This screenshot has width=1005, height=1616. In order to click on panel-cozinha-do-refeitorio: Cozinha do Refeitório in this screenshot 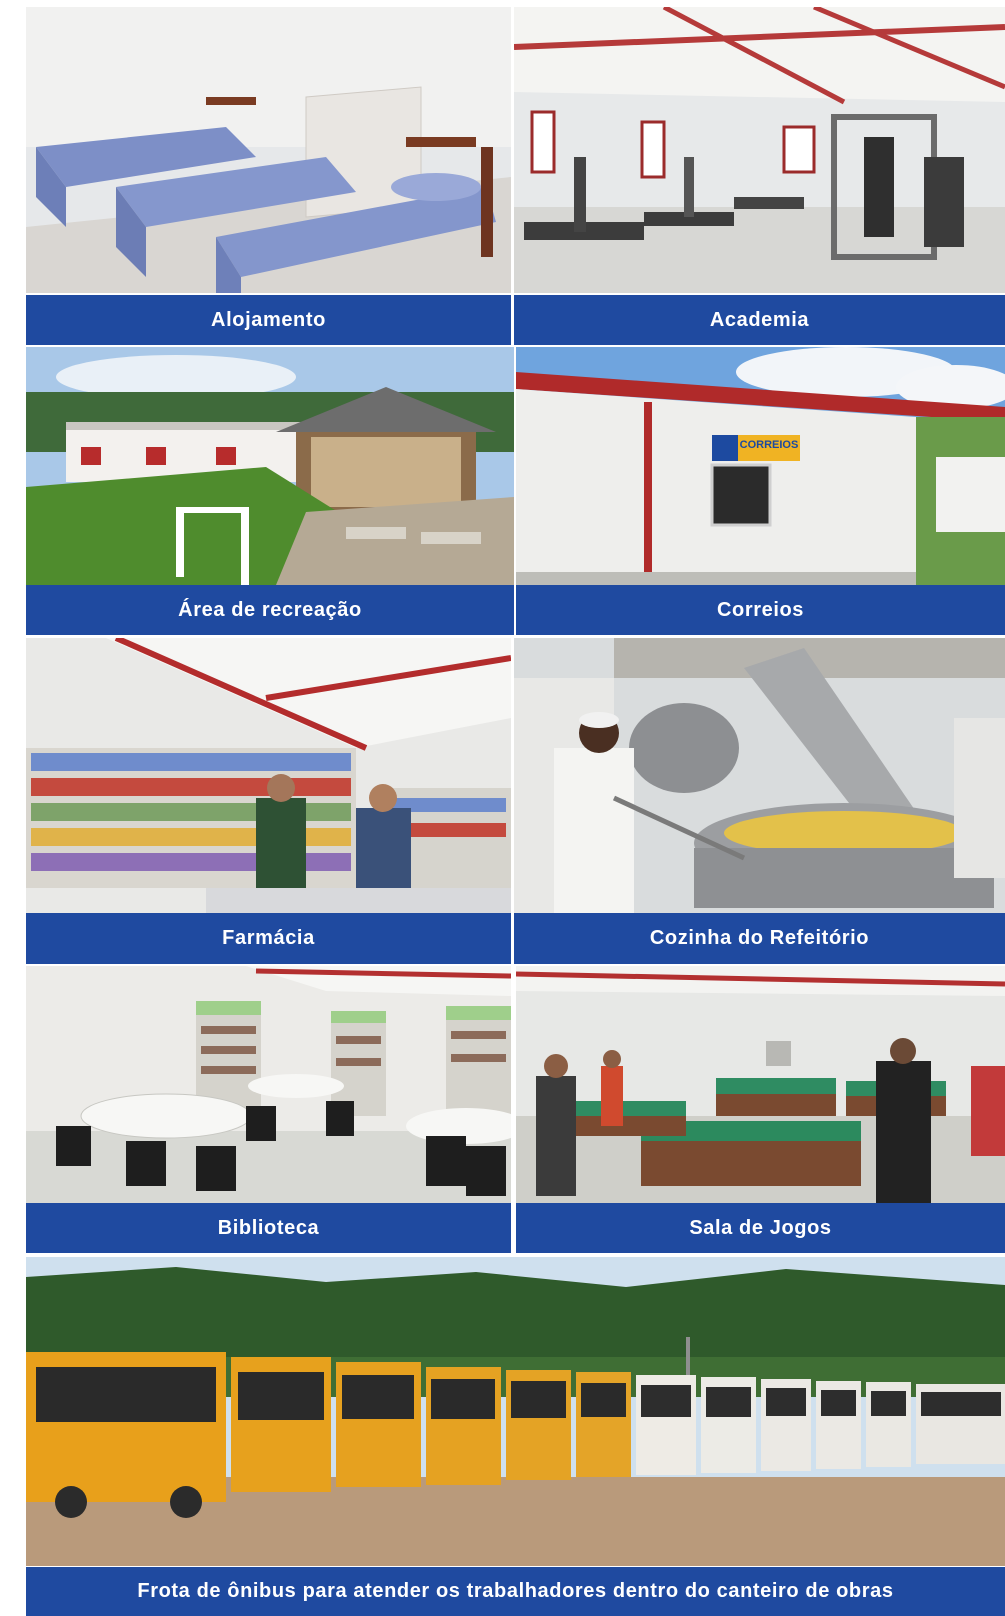, I will do `click(759, 801)`.